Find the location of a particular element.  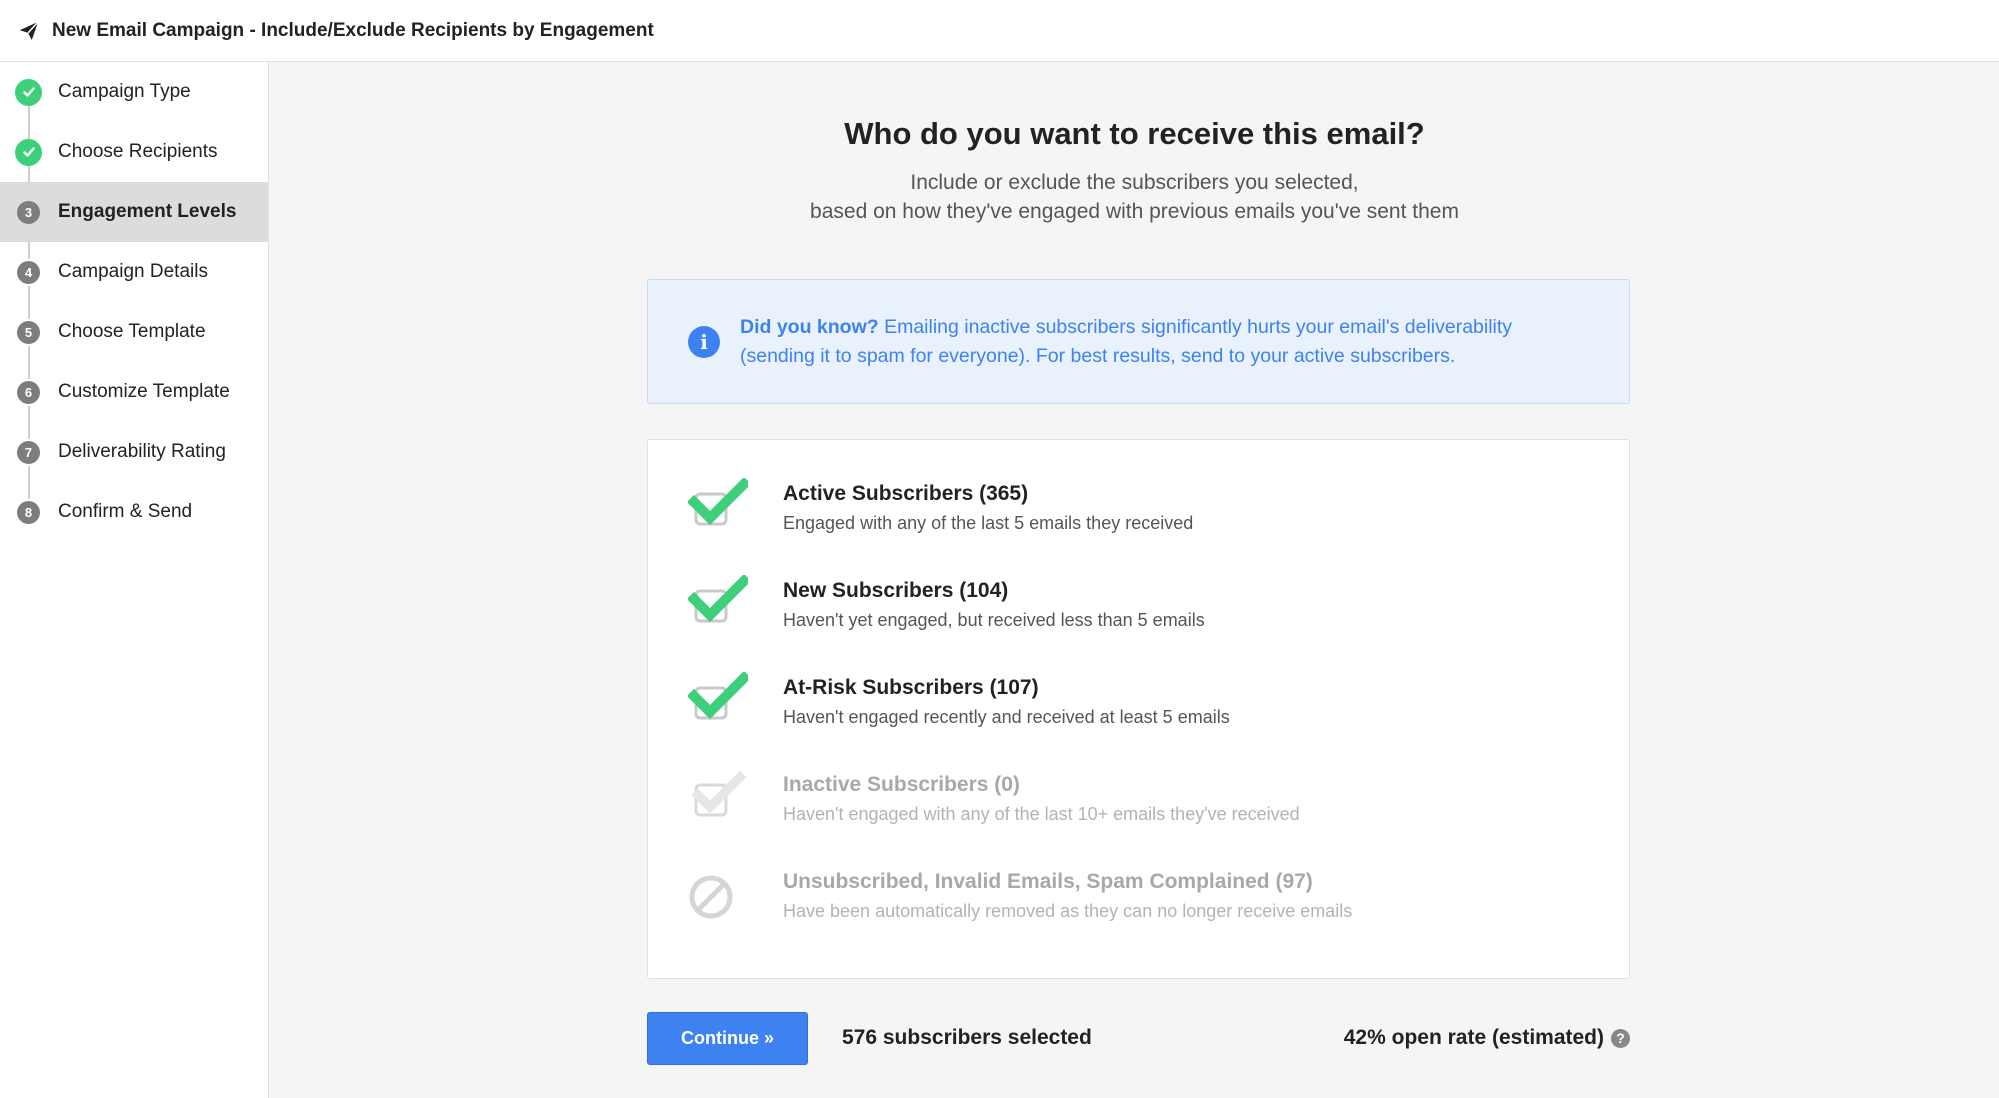

subscribers-selected-count: 576 subscribers selected is located at coordinates (967, 1037).